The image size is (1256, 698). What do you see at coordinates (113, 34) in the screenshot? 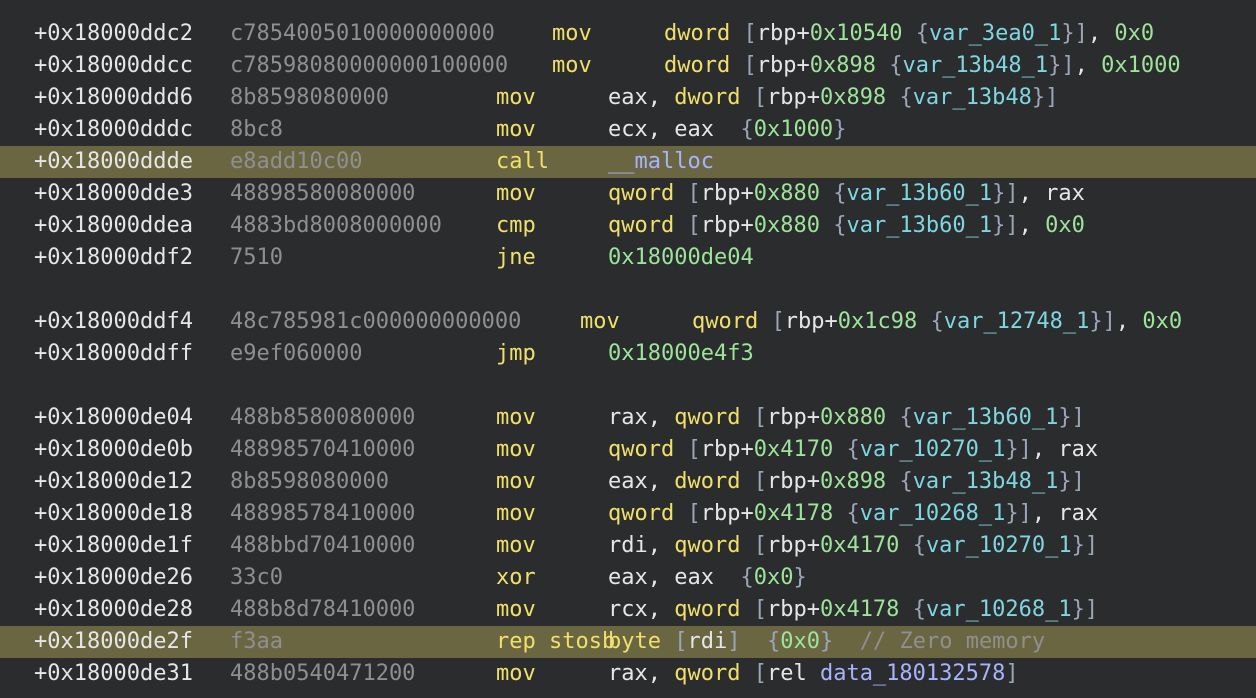
I see `address: +0x18000ddc2` at bounding box center [113, 34].